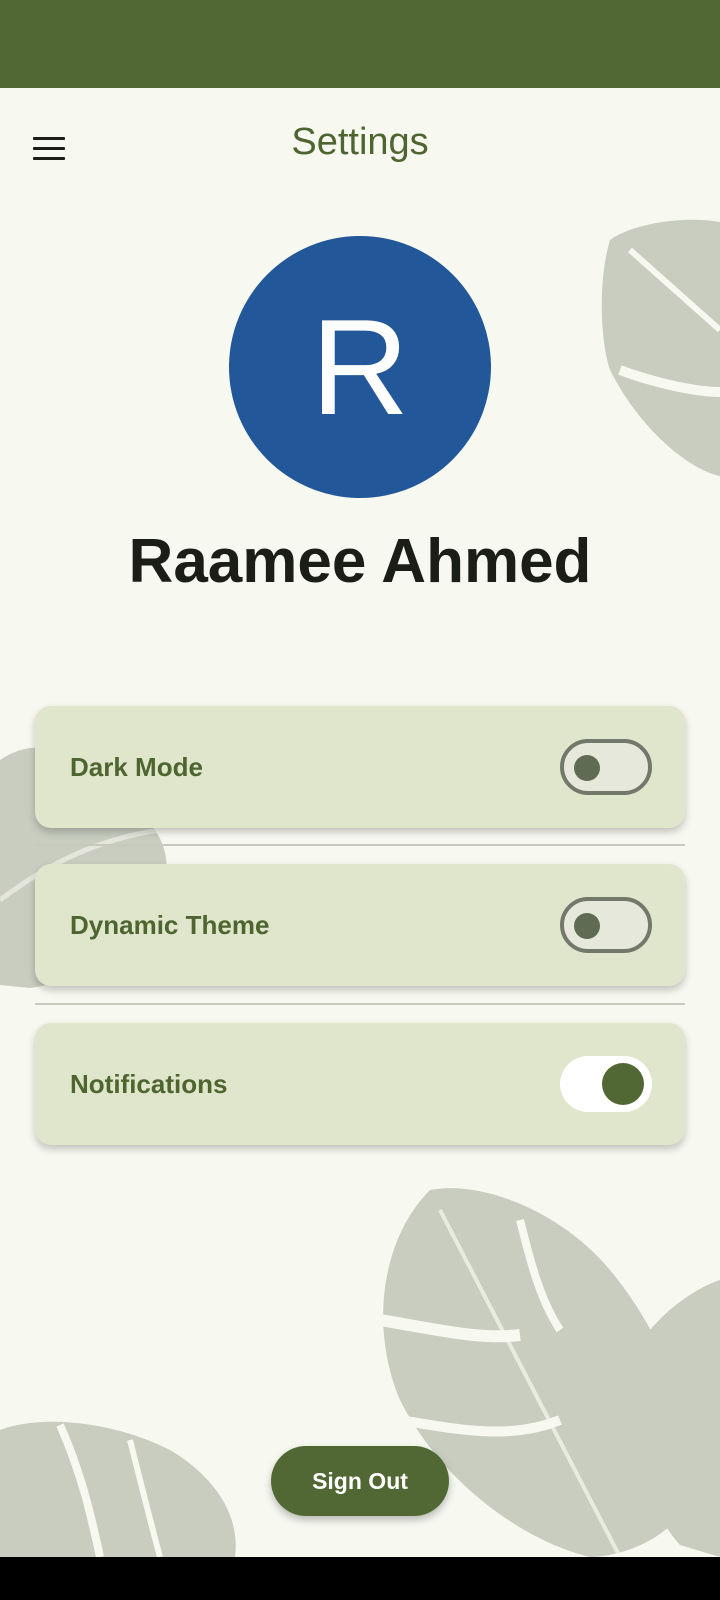 This screenshot has height=1600, width=720. I want to click on page-title: Settings, so click(360, 142).